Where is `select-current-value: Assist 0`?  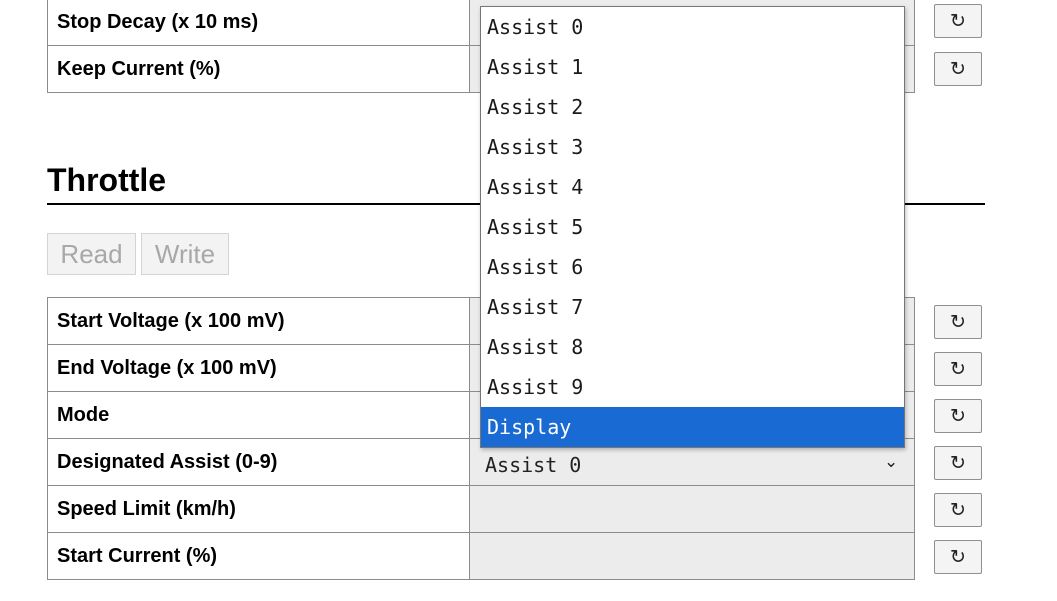
select-current-value: Assist 0 is located at coordinates (533, 465).